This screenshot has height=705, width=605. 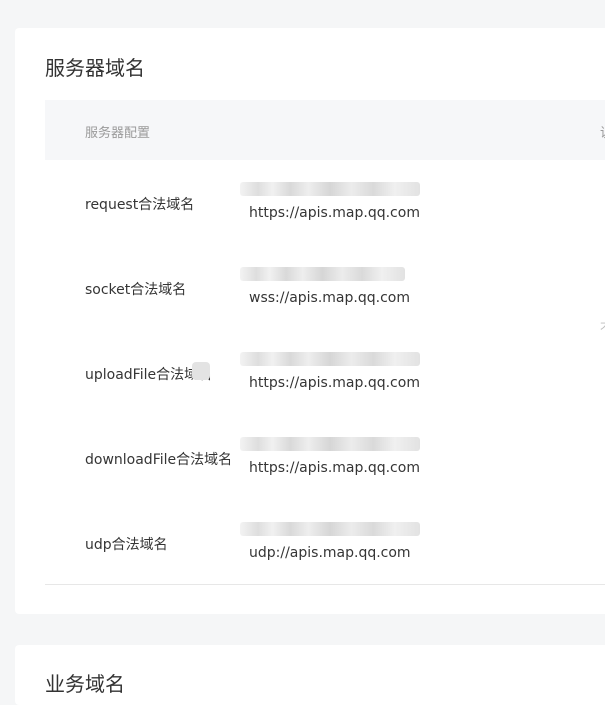 What do you see at coordinates (126, 545) in the screenshot?
I see `row-label-udp: udp合法域名` at bounding box center [126, 545].